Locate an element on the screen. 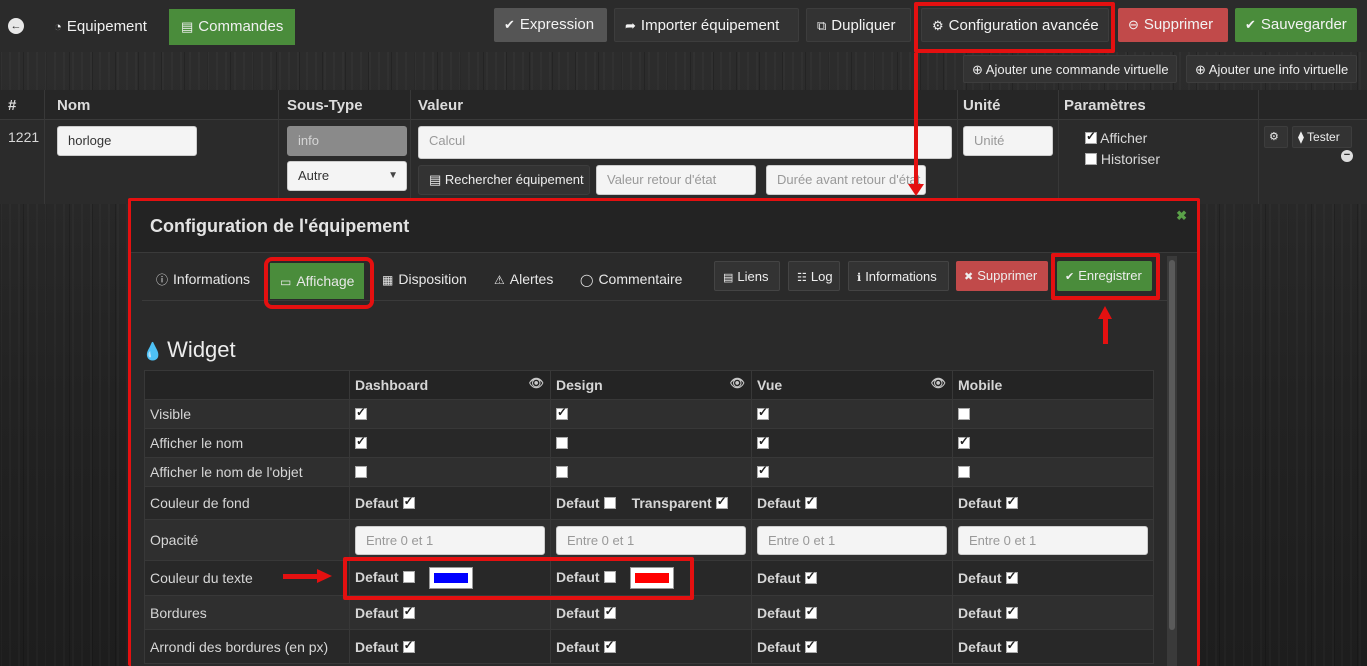 This screenshot has width=1367, height=666. return-delay-input: Durée avant retour d'état is located at coordinates (846, 180).